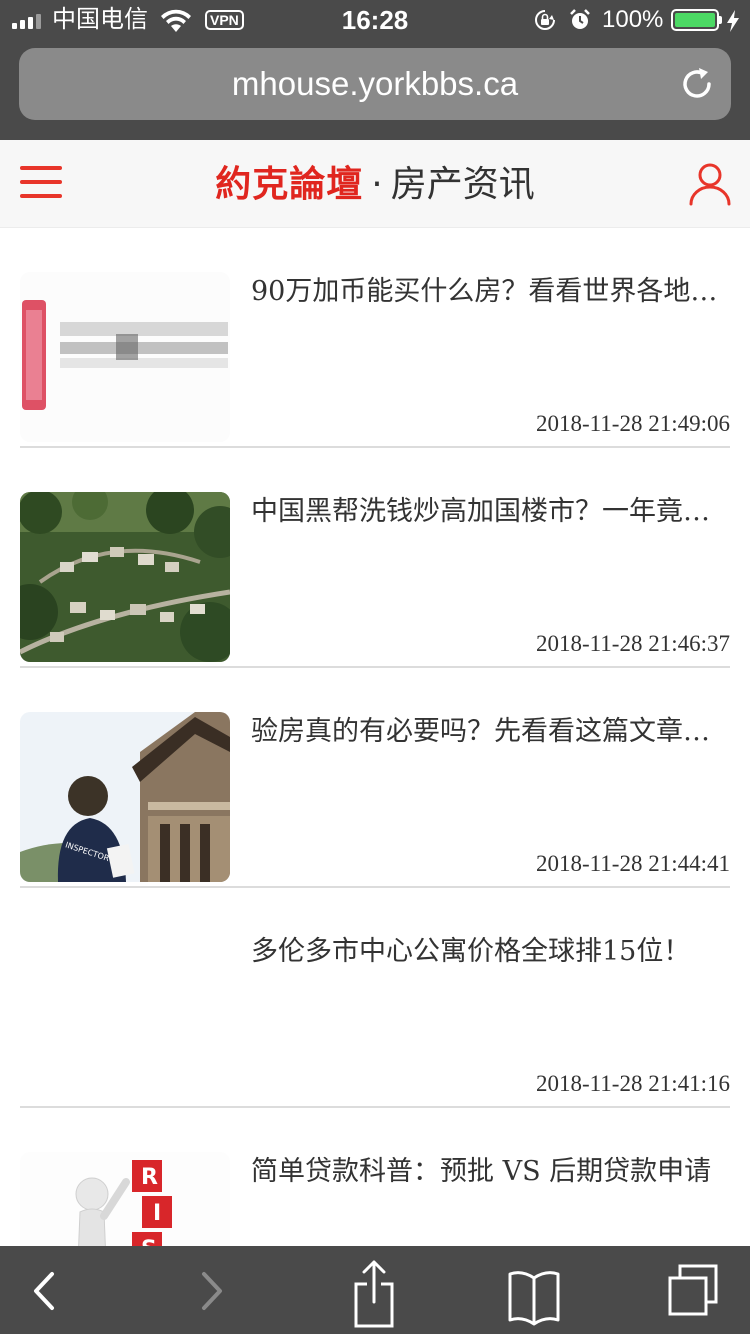  I want to click on forward-icon, so click(212, 1290).